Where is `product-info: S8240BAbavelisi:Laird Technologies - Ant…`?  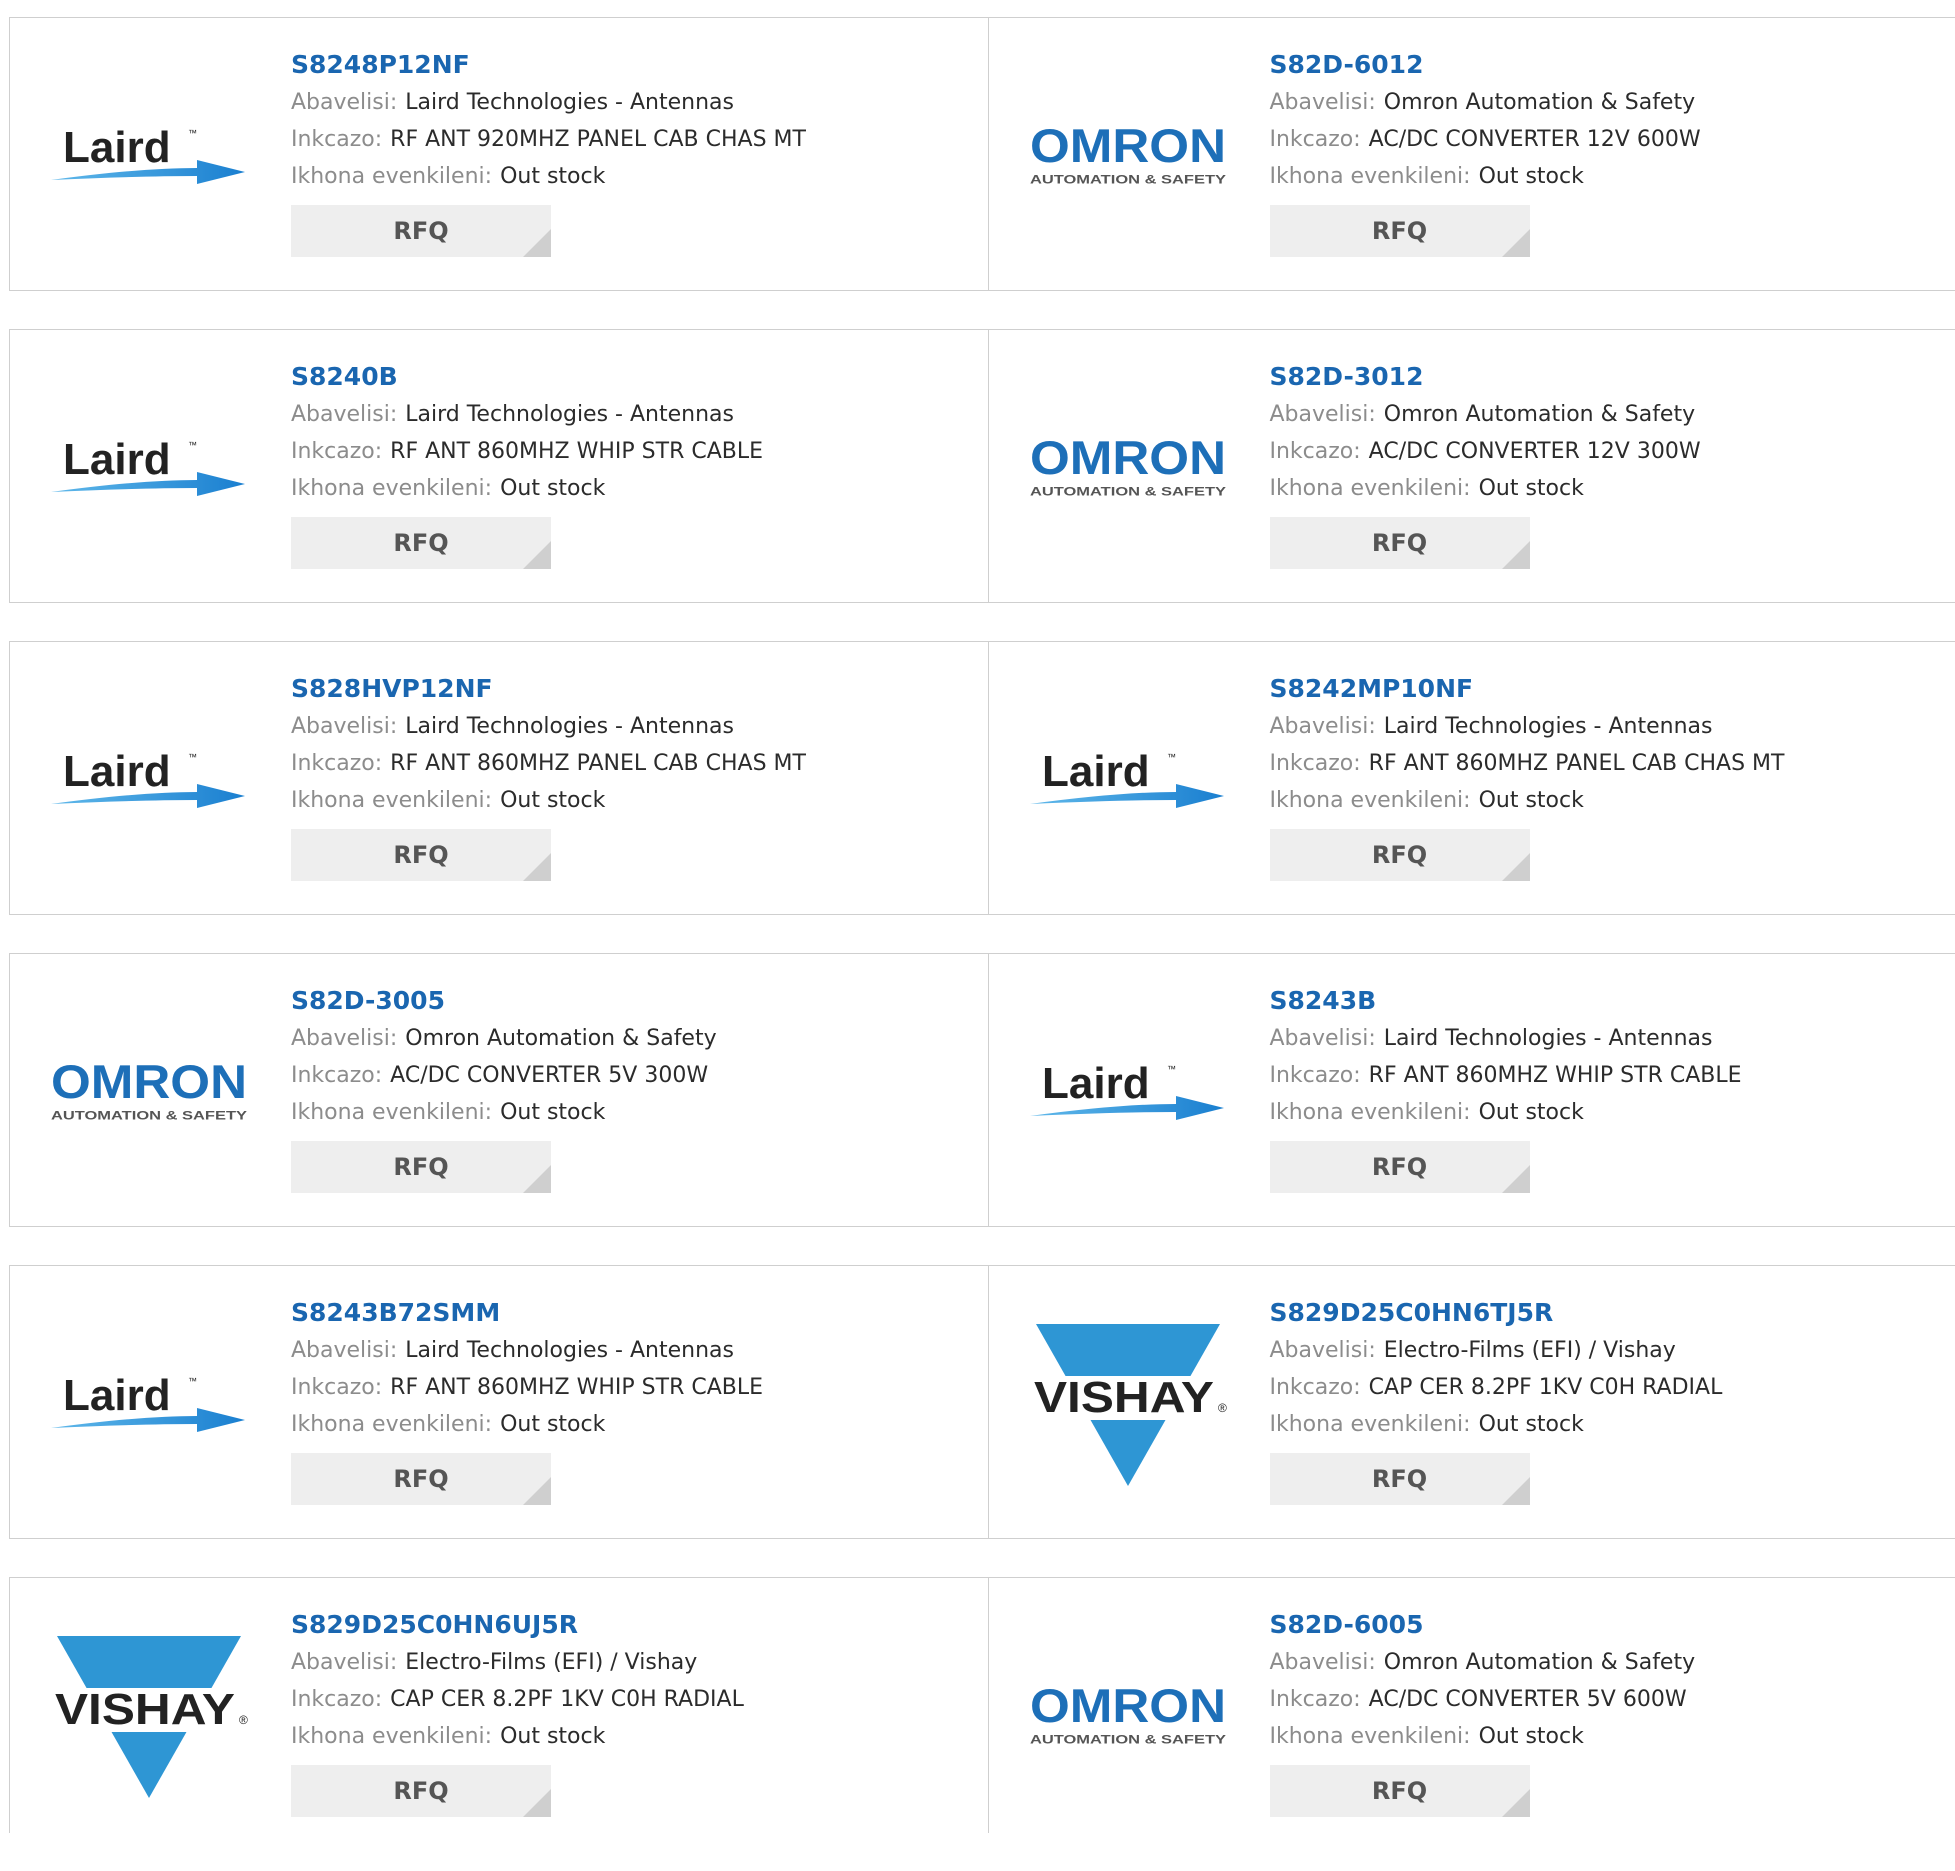 product-info: S8240BAbavelisi:Laird Technologies - Ant… is located at coordinates (527, 463).